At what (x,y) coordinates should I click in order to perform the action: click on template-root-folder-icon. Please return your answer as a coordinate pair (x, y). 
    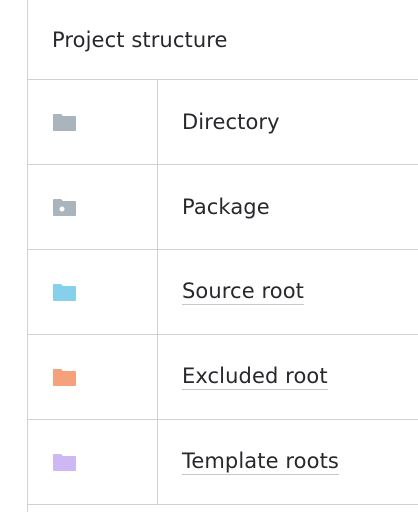
    Looking at the image, I should click on (64, 462).